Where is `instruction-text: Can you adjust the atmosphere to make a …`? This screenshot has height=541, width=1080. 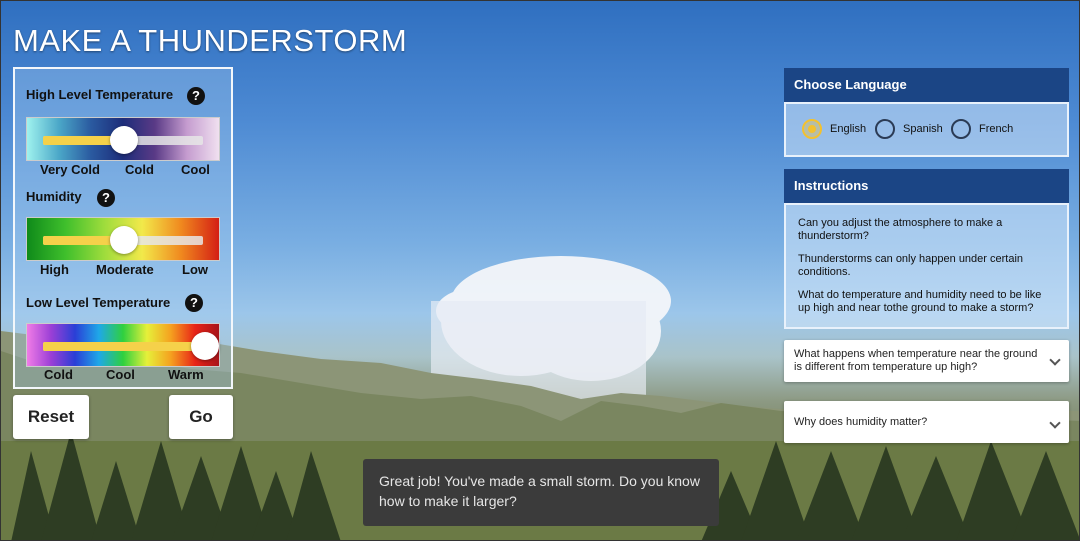
instruction-text: Can you adjust the atmosphere to make a … is located at coordinates (900, 229).